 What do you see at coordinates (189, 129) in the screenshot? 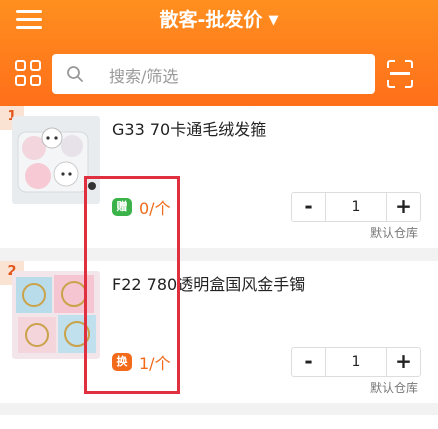
I see `product-name: G33 70卡通毛绒发箍` at bounding box center [189, 129].